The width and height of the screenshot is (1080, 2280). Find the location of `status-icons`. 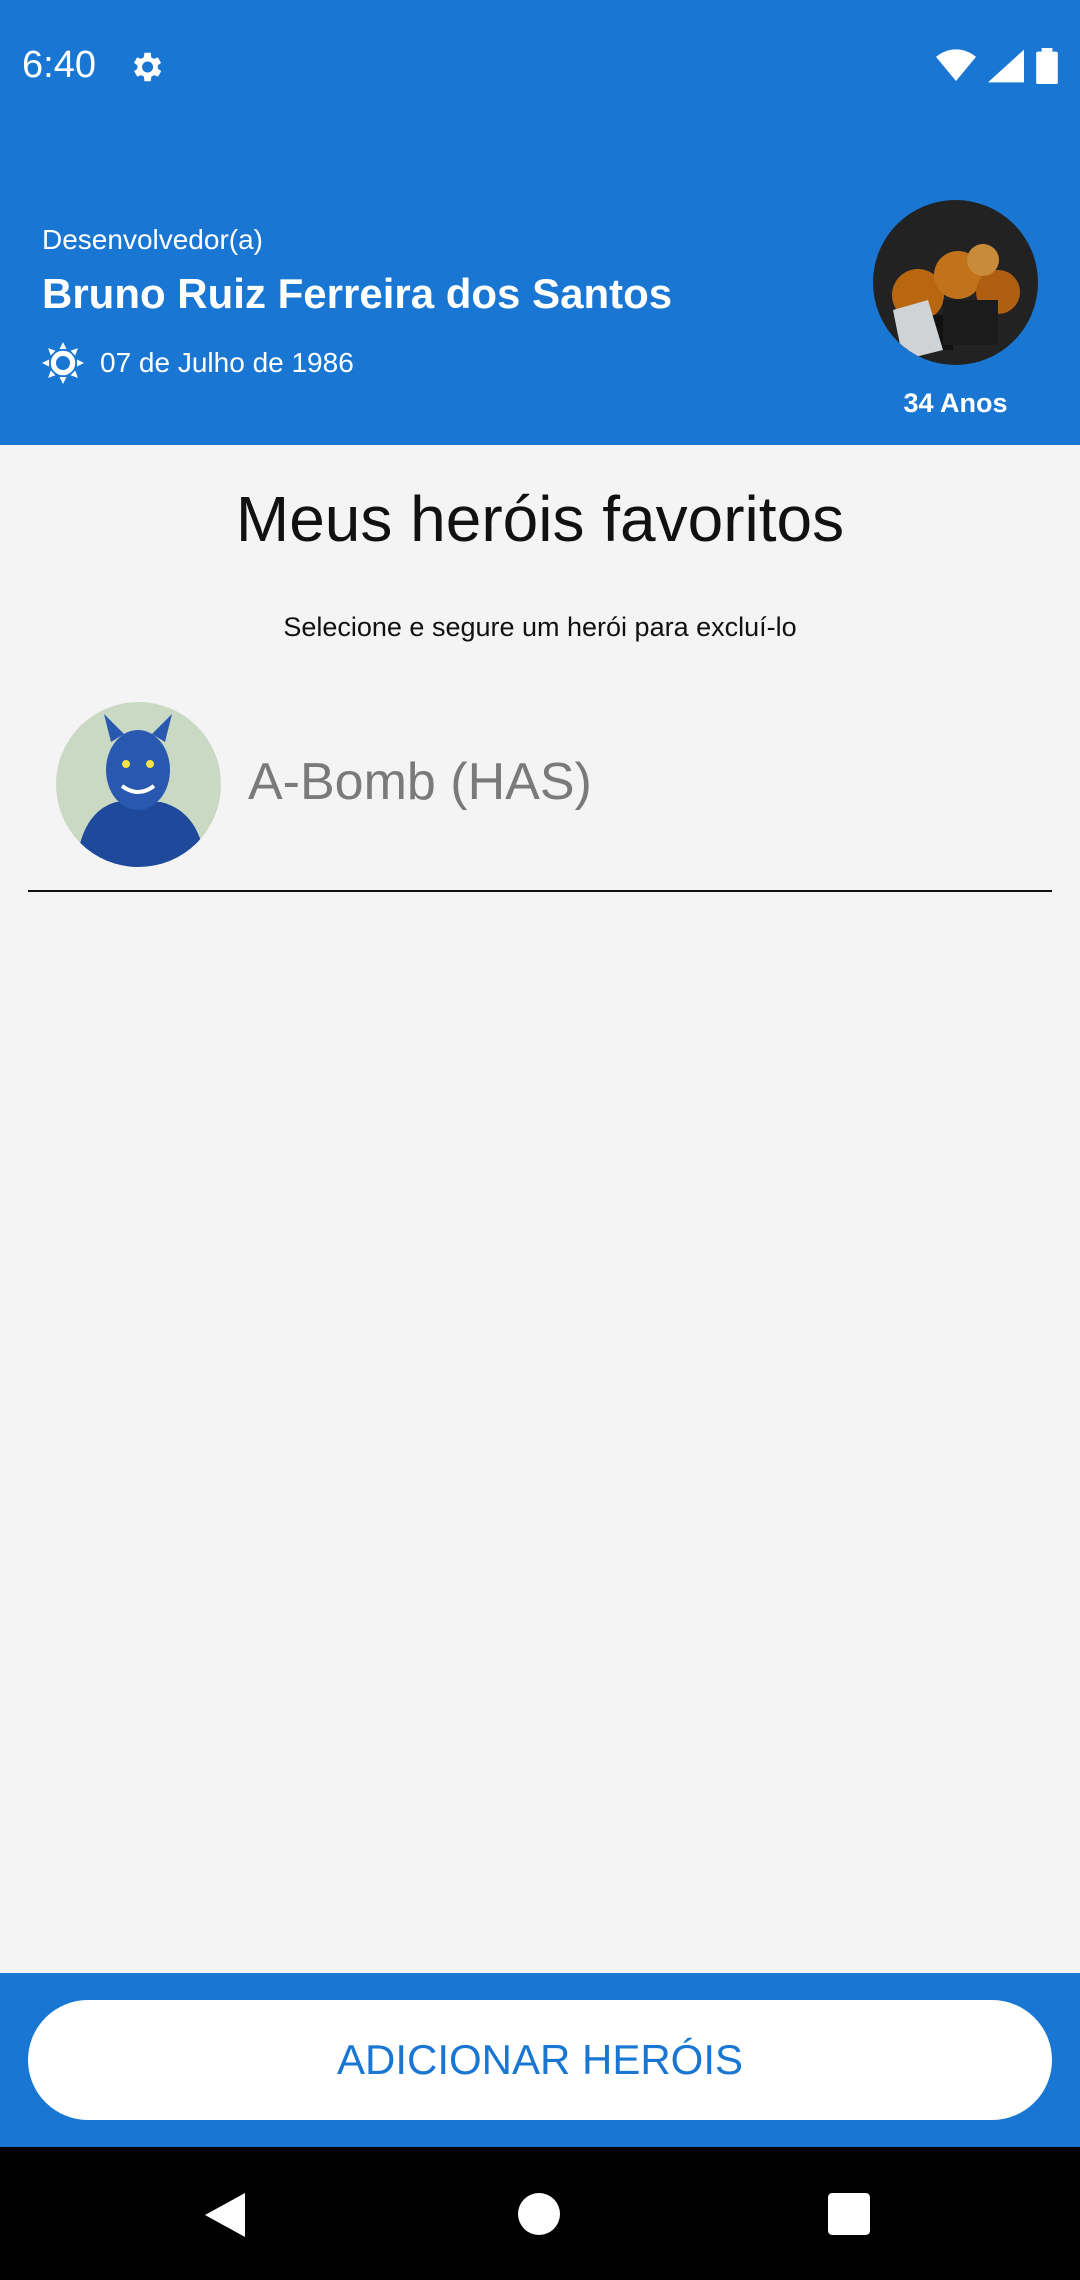

status-icons is located at coordinates (997, 66).